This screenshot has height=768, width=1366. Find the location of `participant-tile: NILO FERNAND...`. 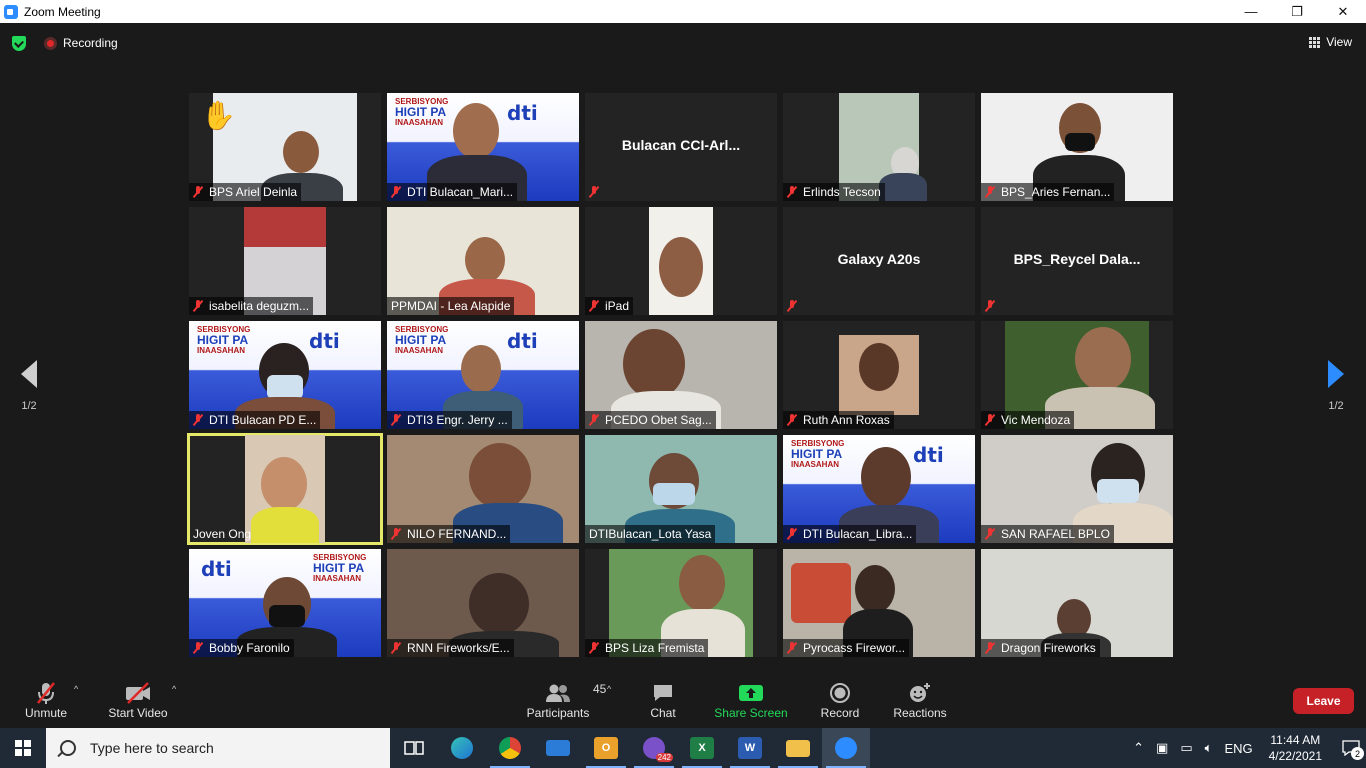

participant-tile: NILO FERNAND... is located at coordinates (483, 489).